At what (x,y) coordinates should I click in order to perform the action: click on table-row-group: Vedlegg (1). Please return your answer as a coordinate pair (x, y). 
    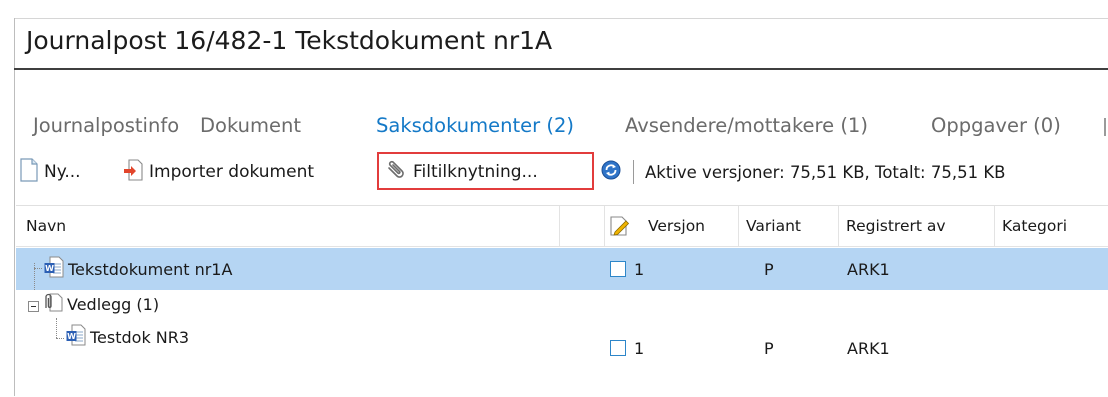
    Looking at the image, I should click on (562, 304).